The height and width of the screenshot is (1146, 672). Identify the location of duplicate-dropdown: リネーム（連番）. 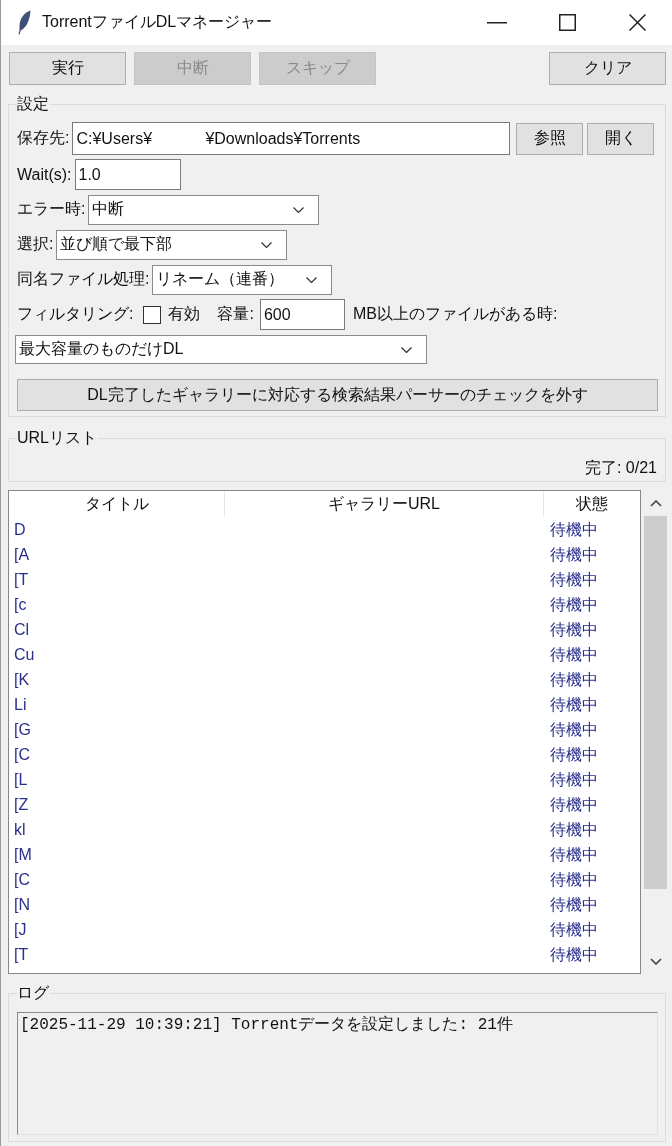
(242, 279).